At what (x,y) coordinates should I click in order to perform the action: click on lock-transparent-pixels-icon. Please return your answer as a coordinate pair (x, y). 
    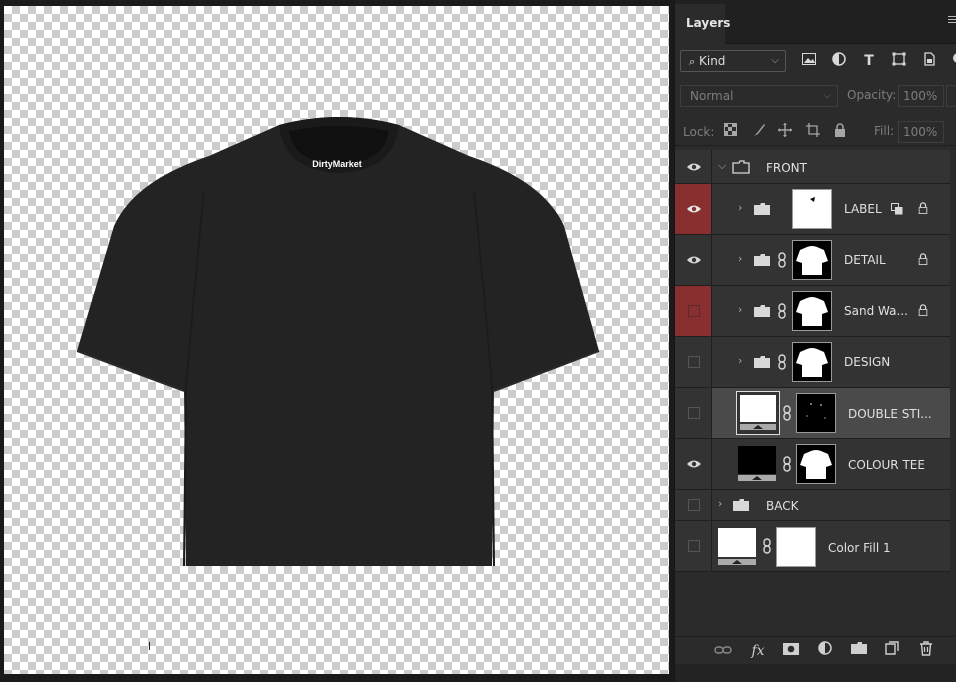
    Looking at the image, I should click on (731, 132).